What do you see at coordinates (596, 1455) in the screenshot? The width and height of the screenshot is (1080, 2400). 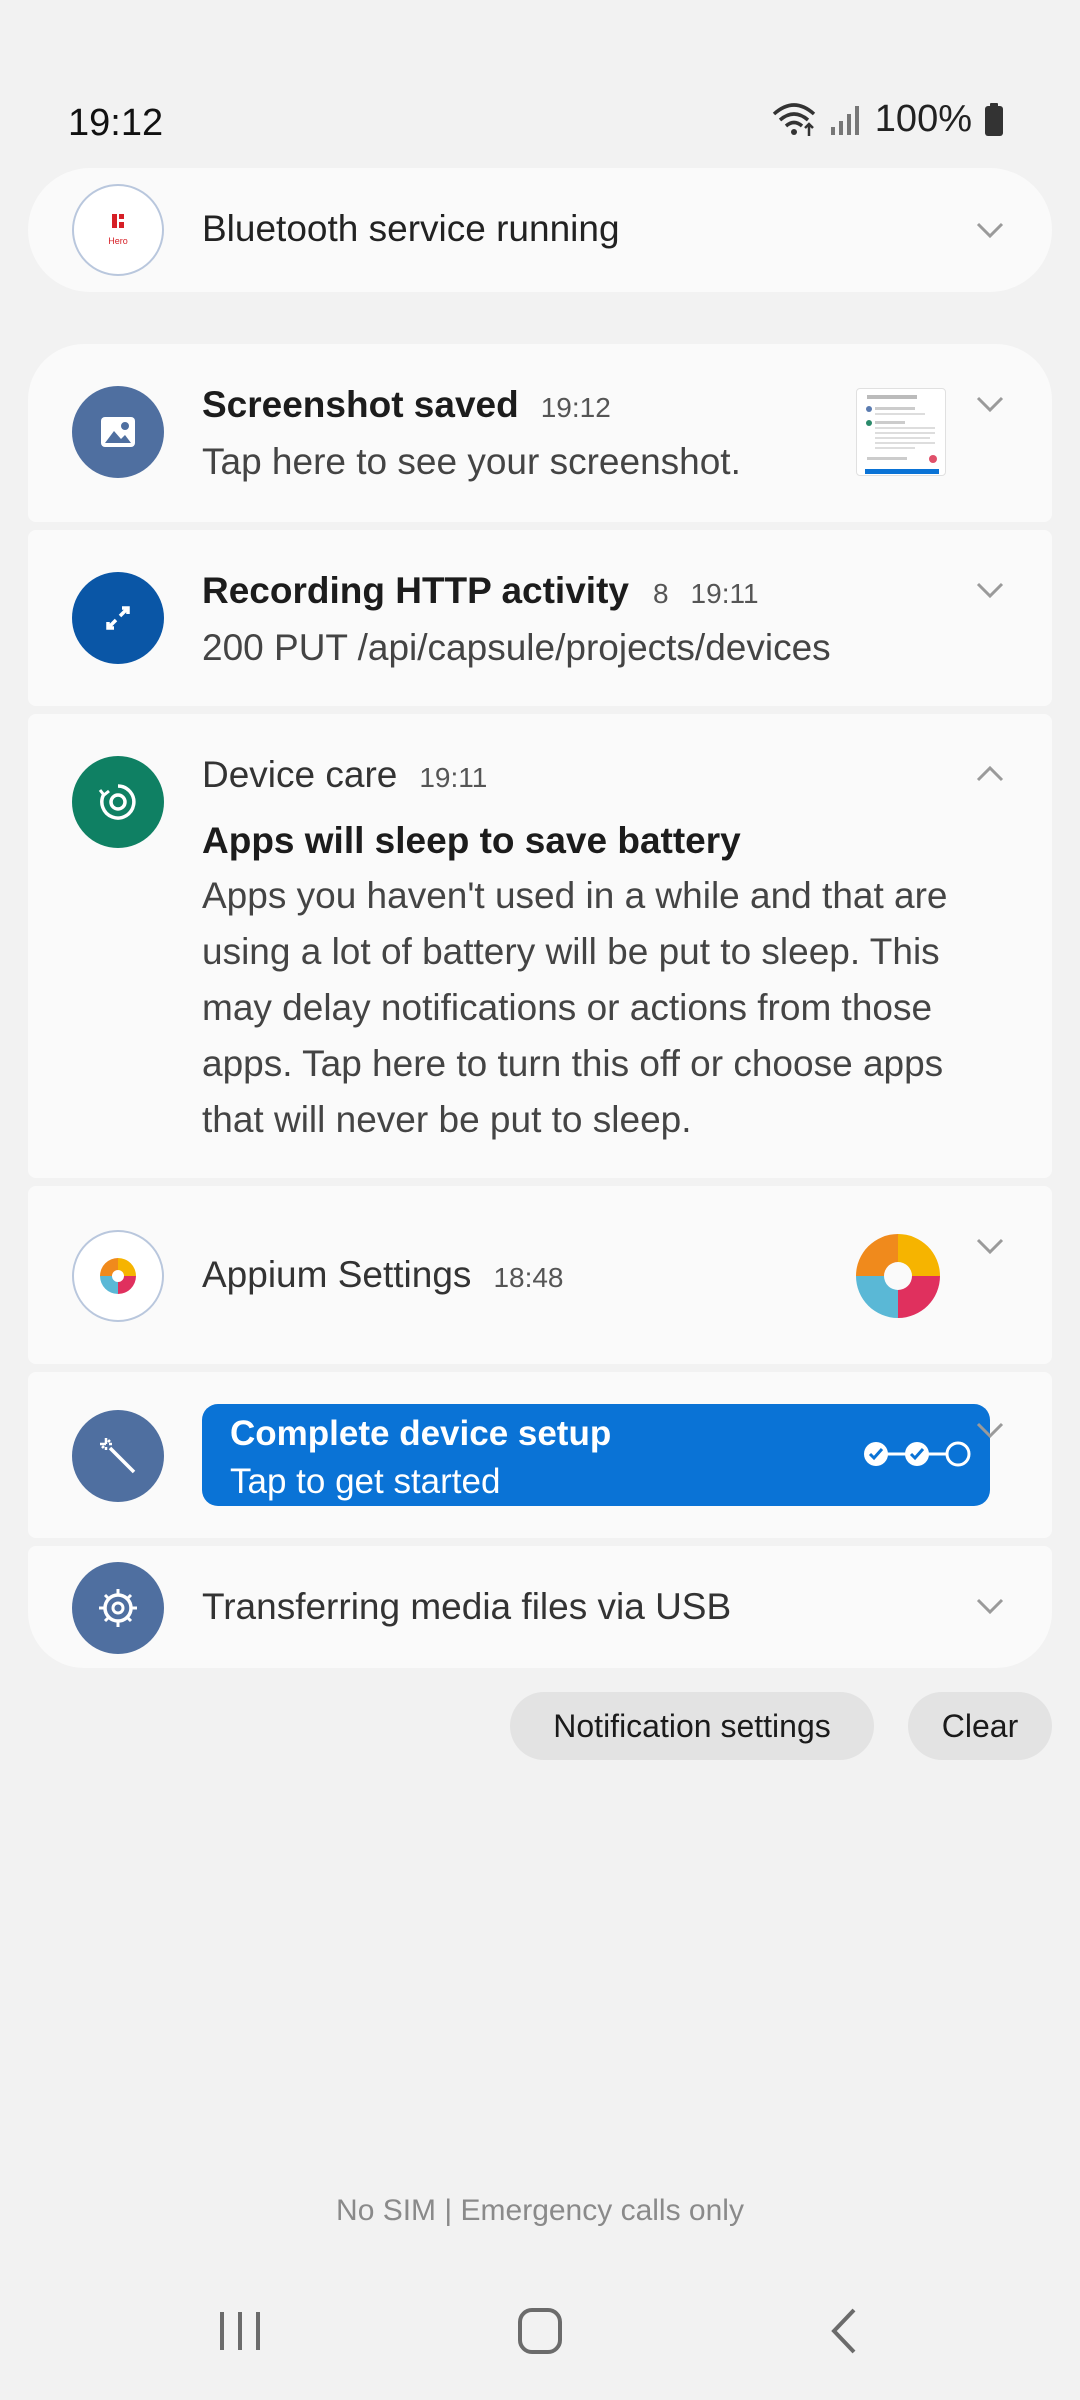 I see `setup-banner: Complete device setup Tap to get started` at bounding box center [596, 1455].